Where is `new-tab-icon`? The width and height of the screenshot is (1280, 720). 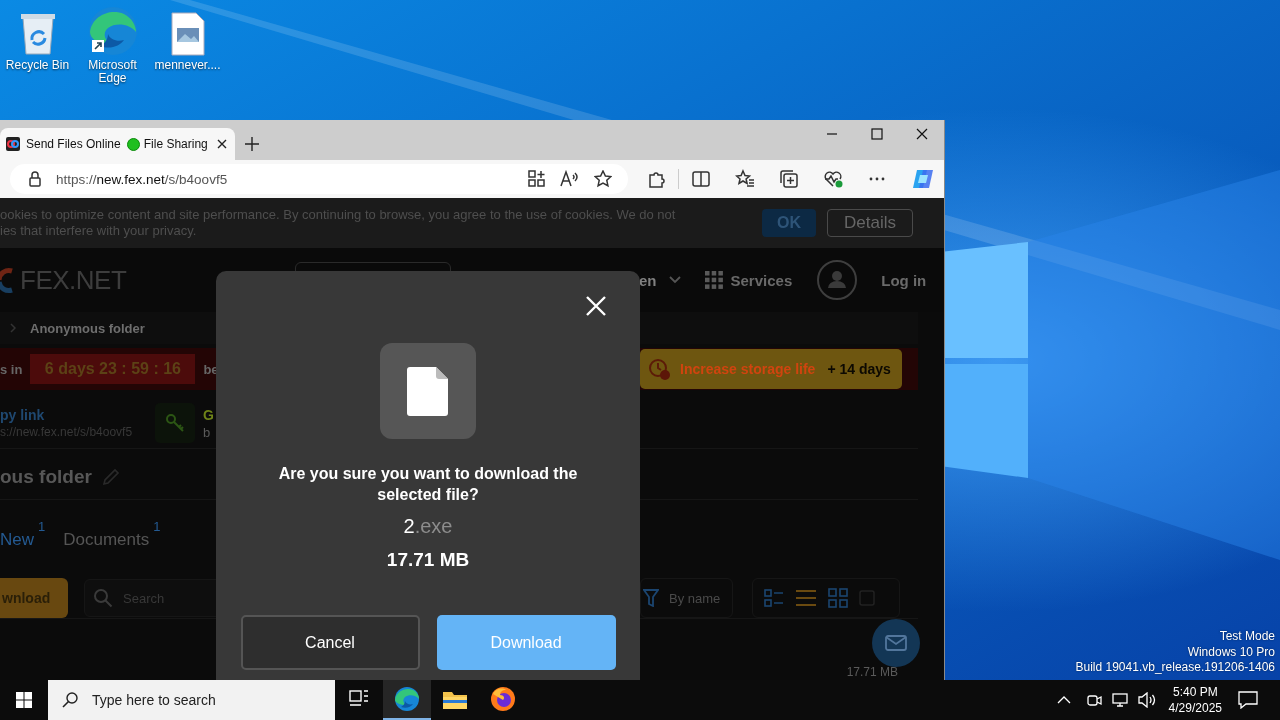 new-tab-icon is located at coordinates (252, 144).